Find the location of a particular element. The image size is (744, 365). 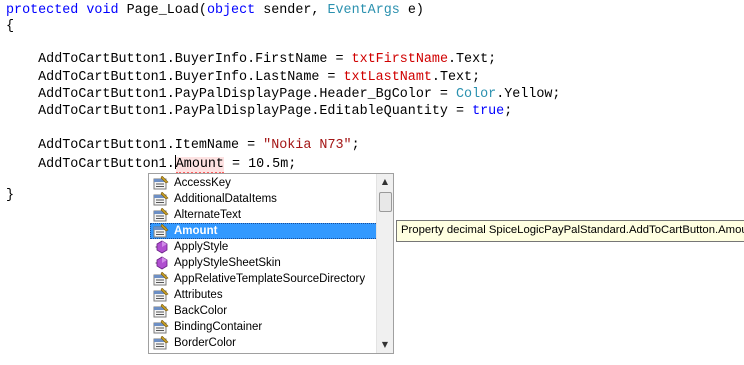

string-literal: "Nokia N73" is located at coordinates (307, 145).